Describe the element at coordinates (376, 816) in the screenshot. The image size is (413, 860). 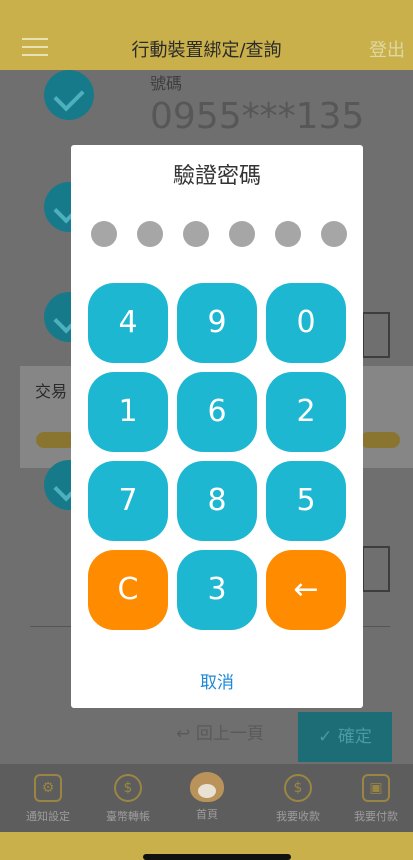
I see `tab-label: 我要付款` at that location.